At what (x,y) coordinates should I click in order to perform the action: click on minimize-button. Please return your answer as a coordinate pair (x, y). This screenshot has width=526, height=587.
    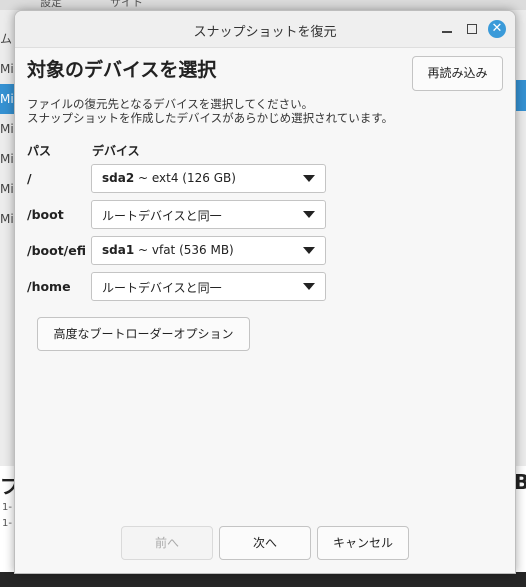
    Looking at the image, I should click on (447, 29).